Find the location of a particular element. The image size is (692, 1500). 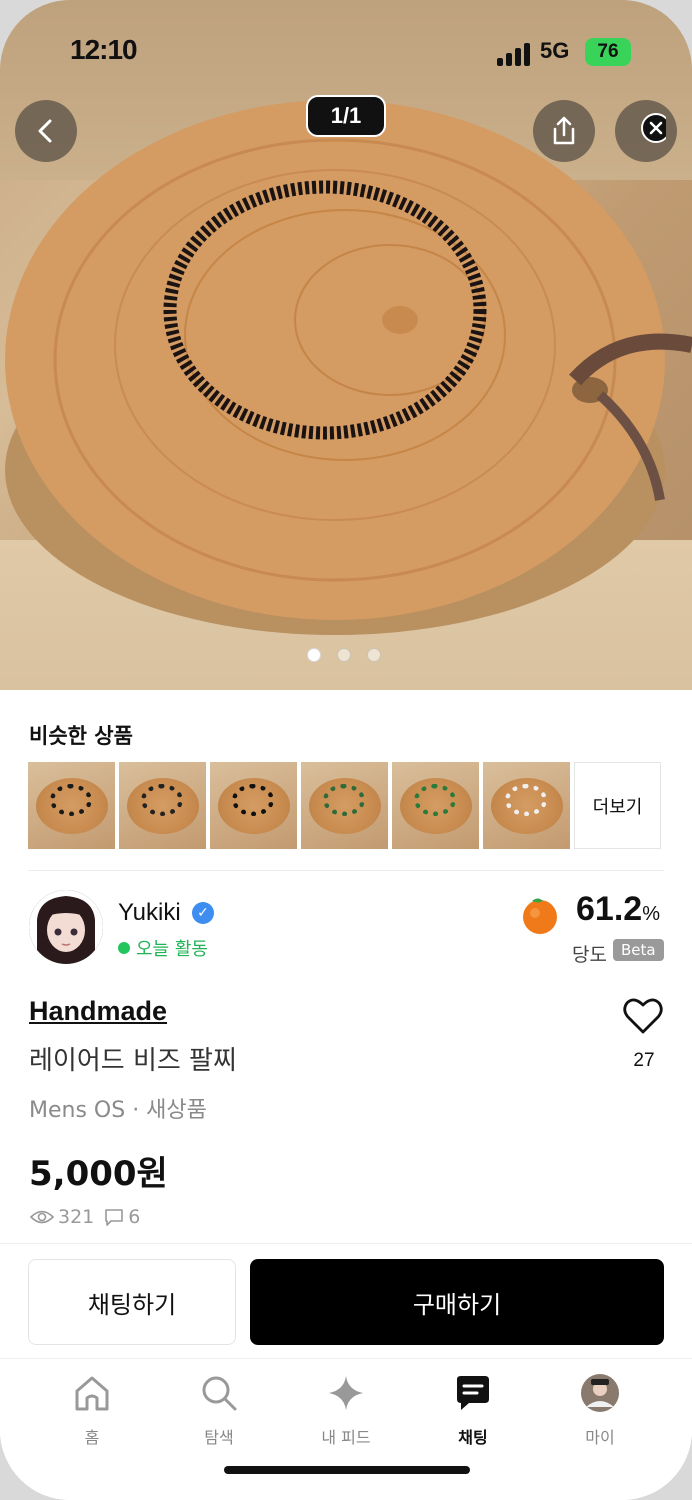

sweetness-label: 당도 is located at coordinates (589, 955).